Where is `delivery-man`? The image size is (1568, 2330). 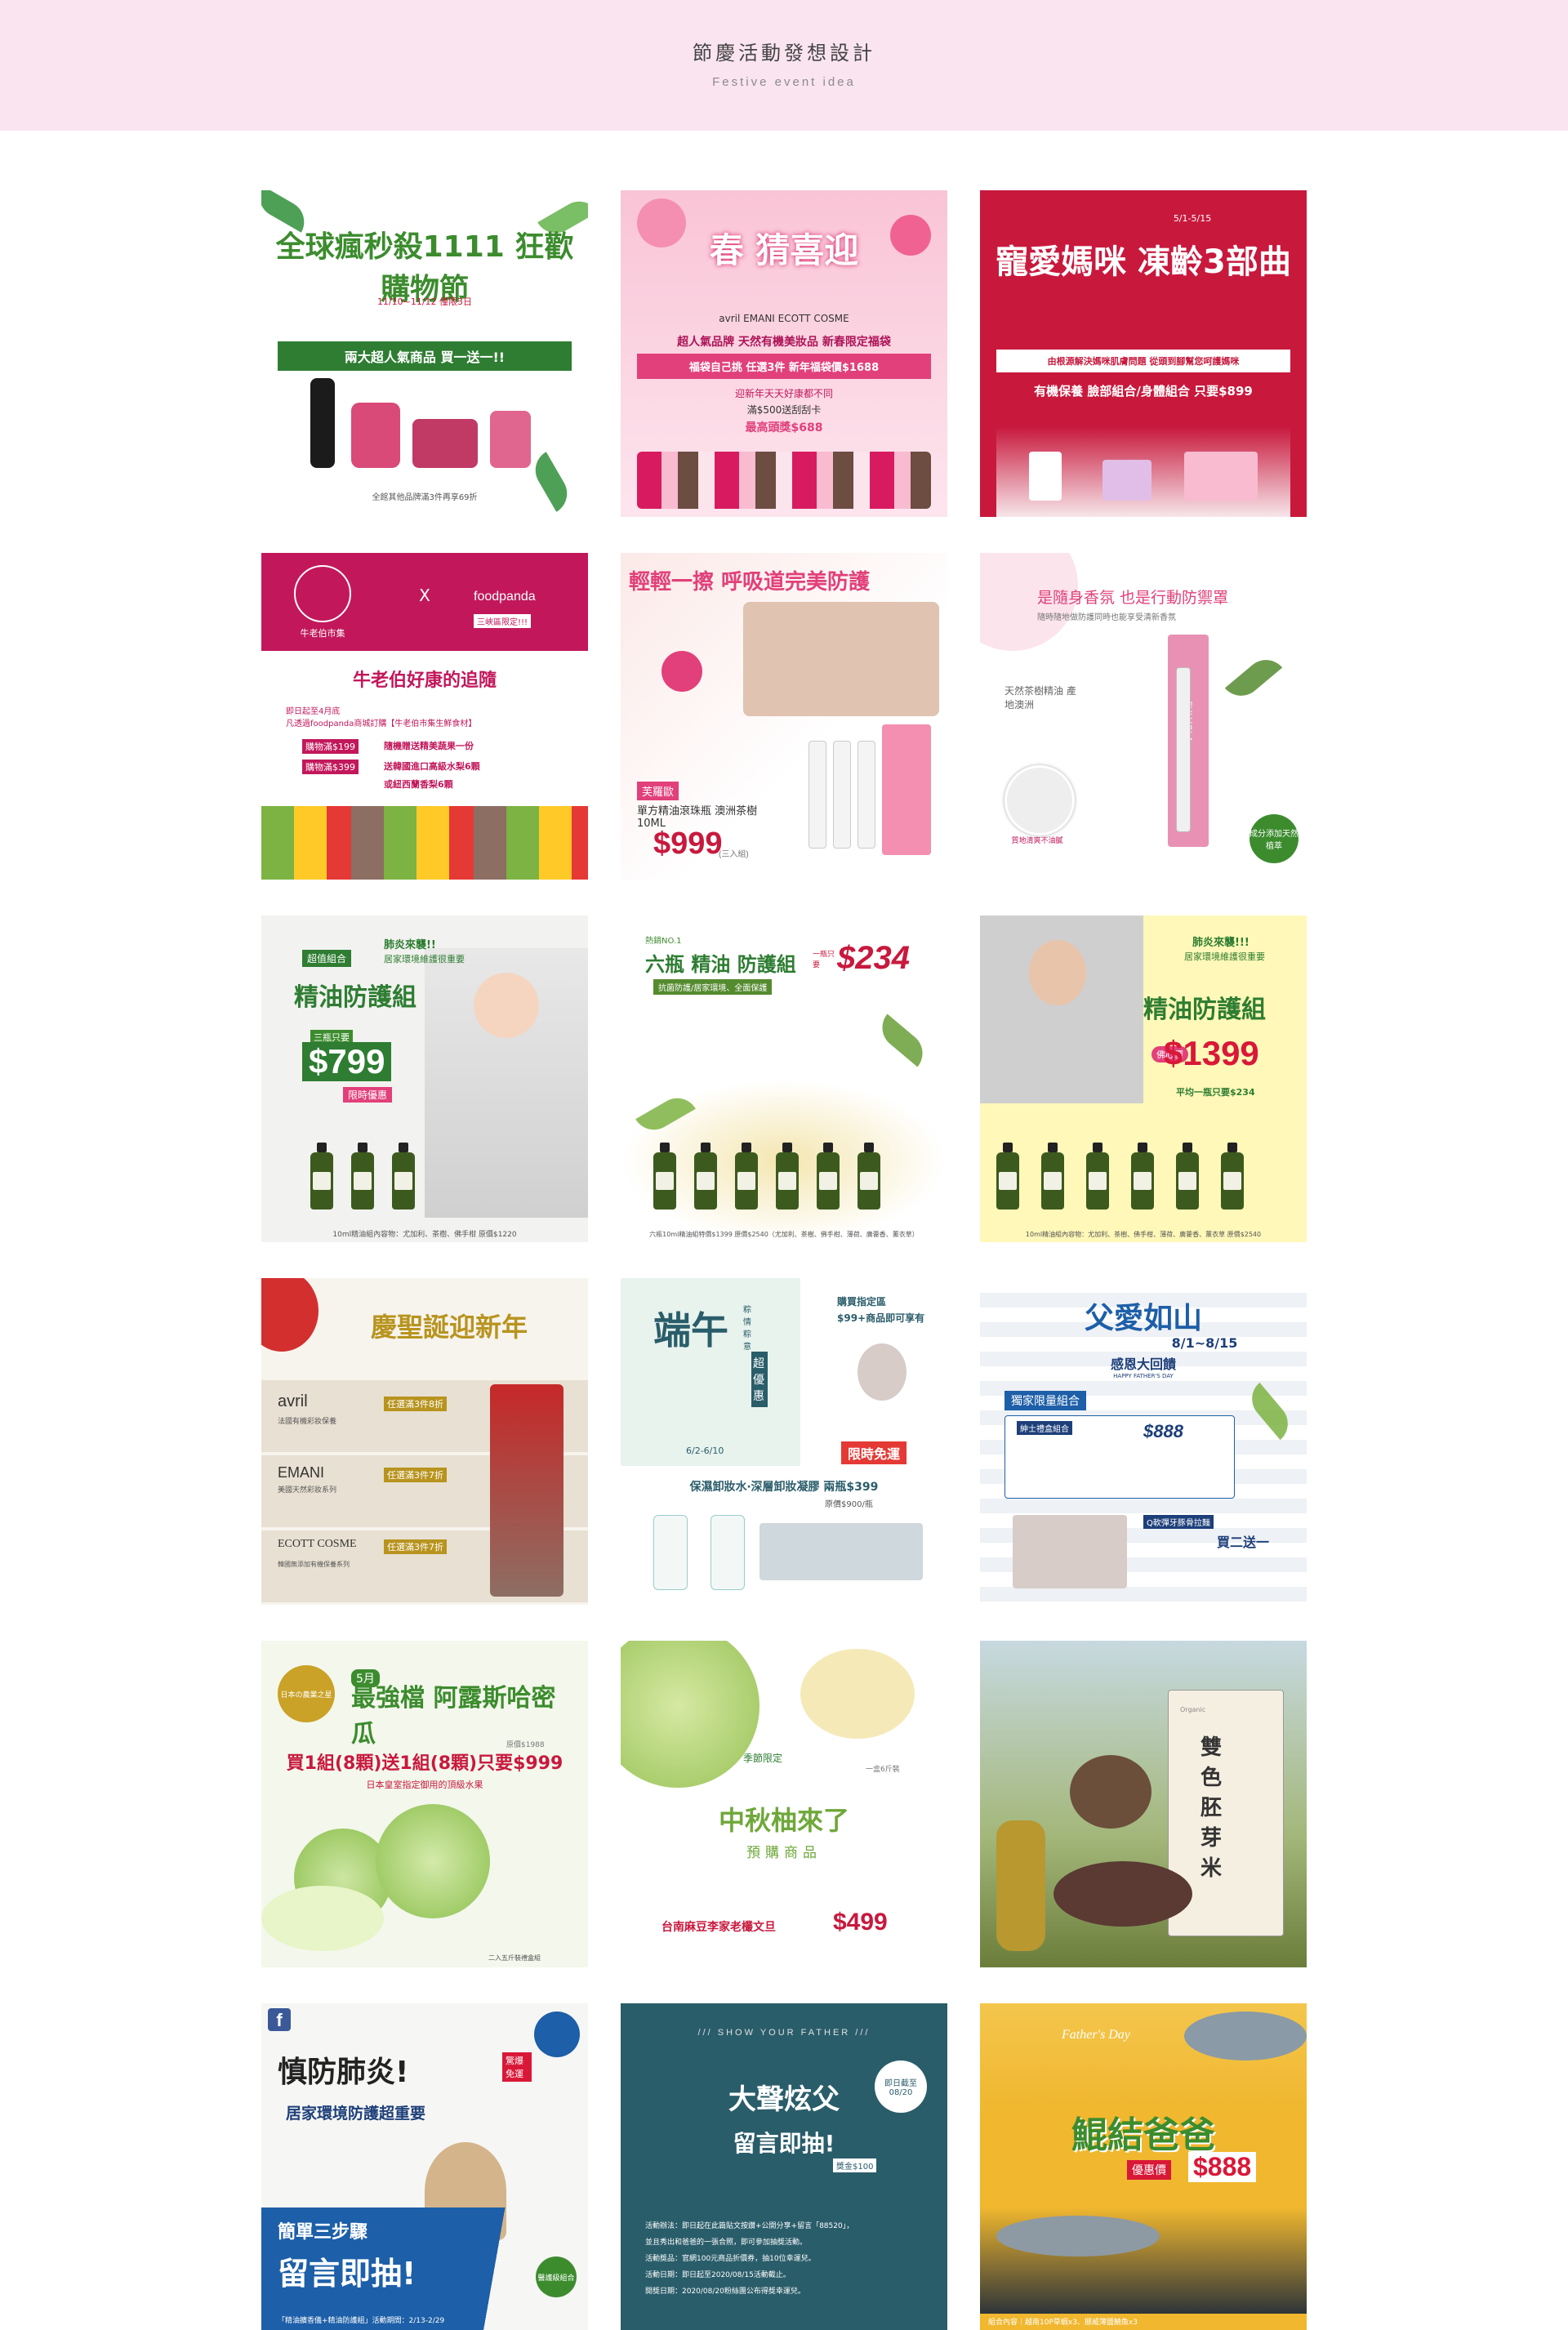 delivery-man is located at coordinates (882, 1372).